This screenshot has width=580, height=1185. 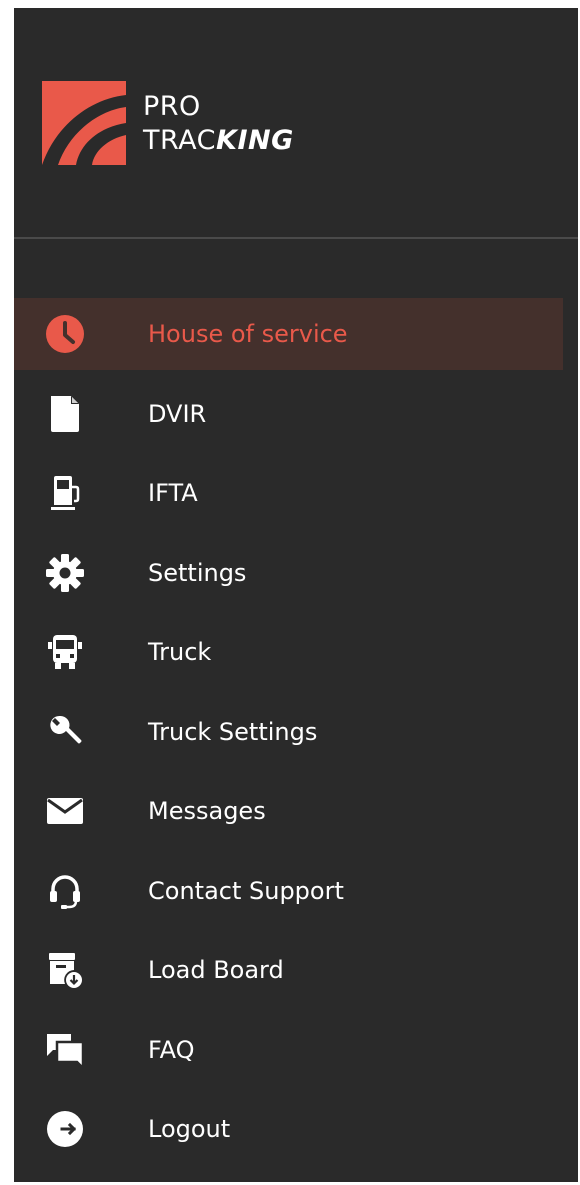 I want to click on menu-item-label: Truck, so click(x=180, y=652).